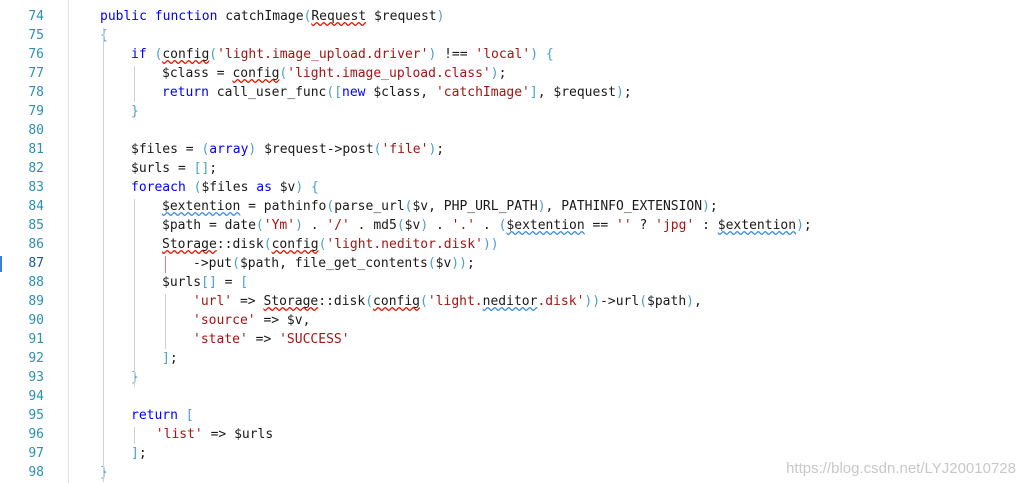 Image resolution: width=1024 pixels, height=483 pixels. I want to click on code-token: => $urls, so click(238, 434).